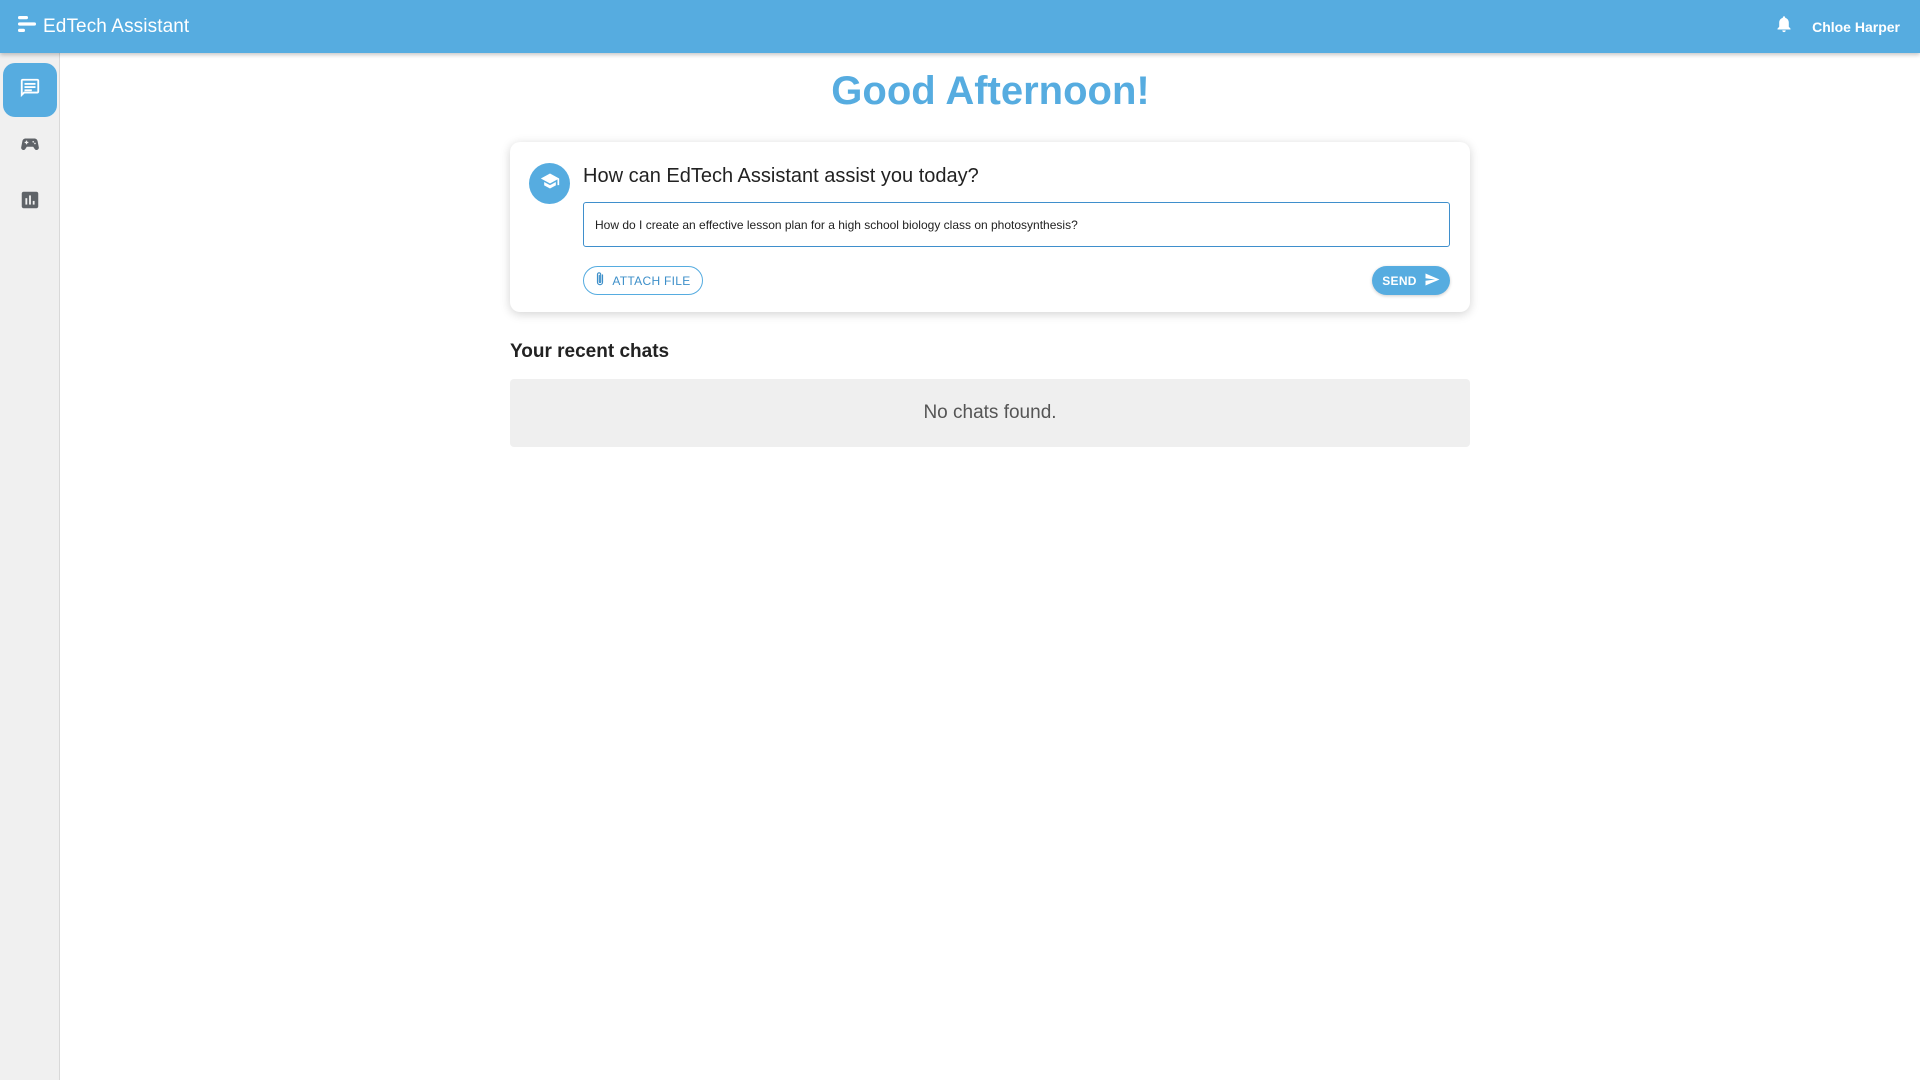 This screenshot has height=1080, width=1920. I want to click on paperclip-icon, so click(600, 280).